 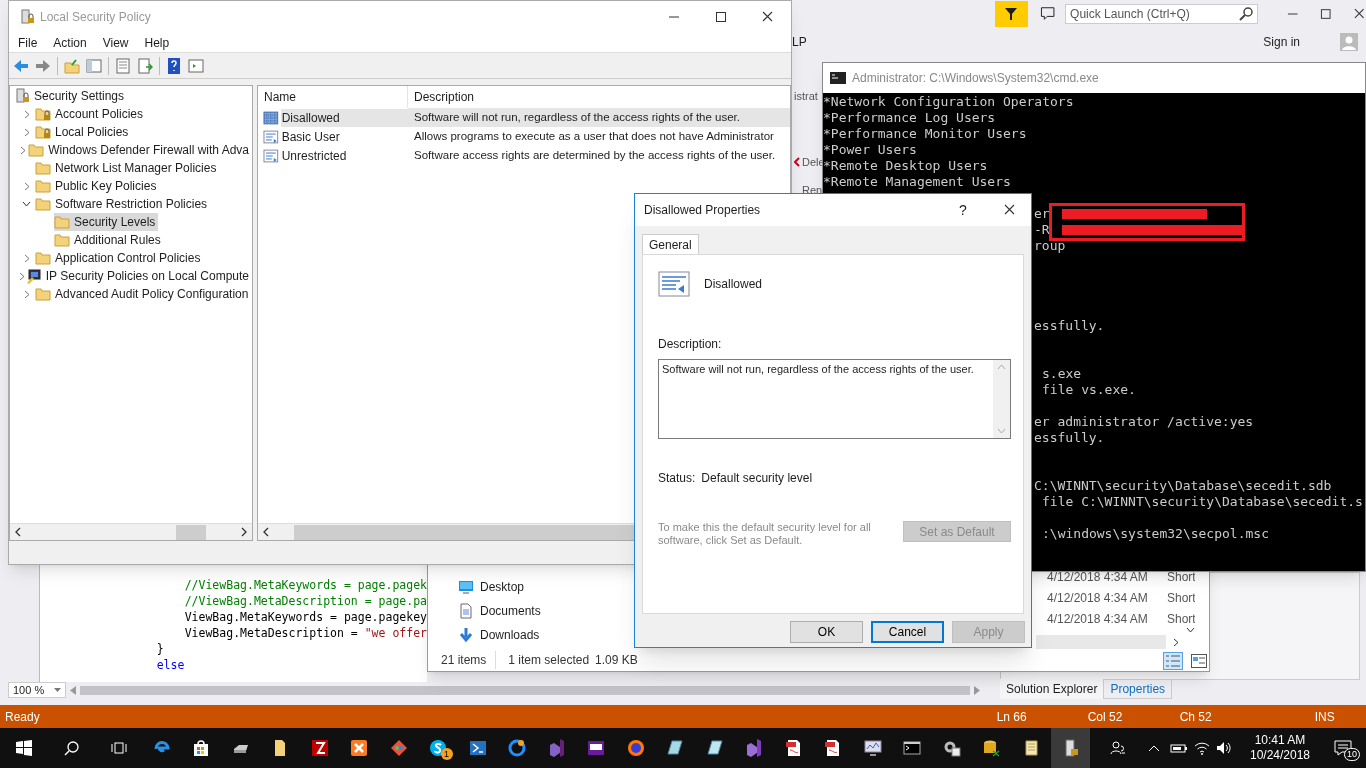 What do you see at coordinates (28, 42) in the screenshot?
I see `menu-item: File` at bounding box center [28, 42].